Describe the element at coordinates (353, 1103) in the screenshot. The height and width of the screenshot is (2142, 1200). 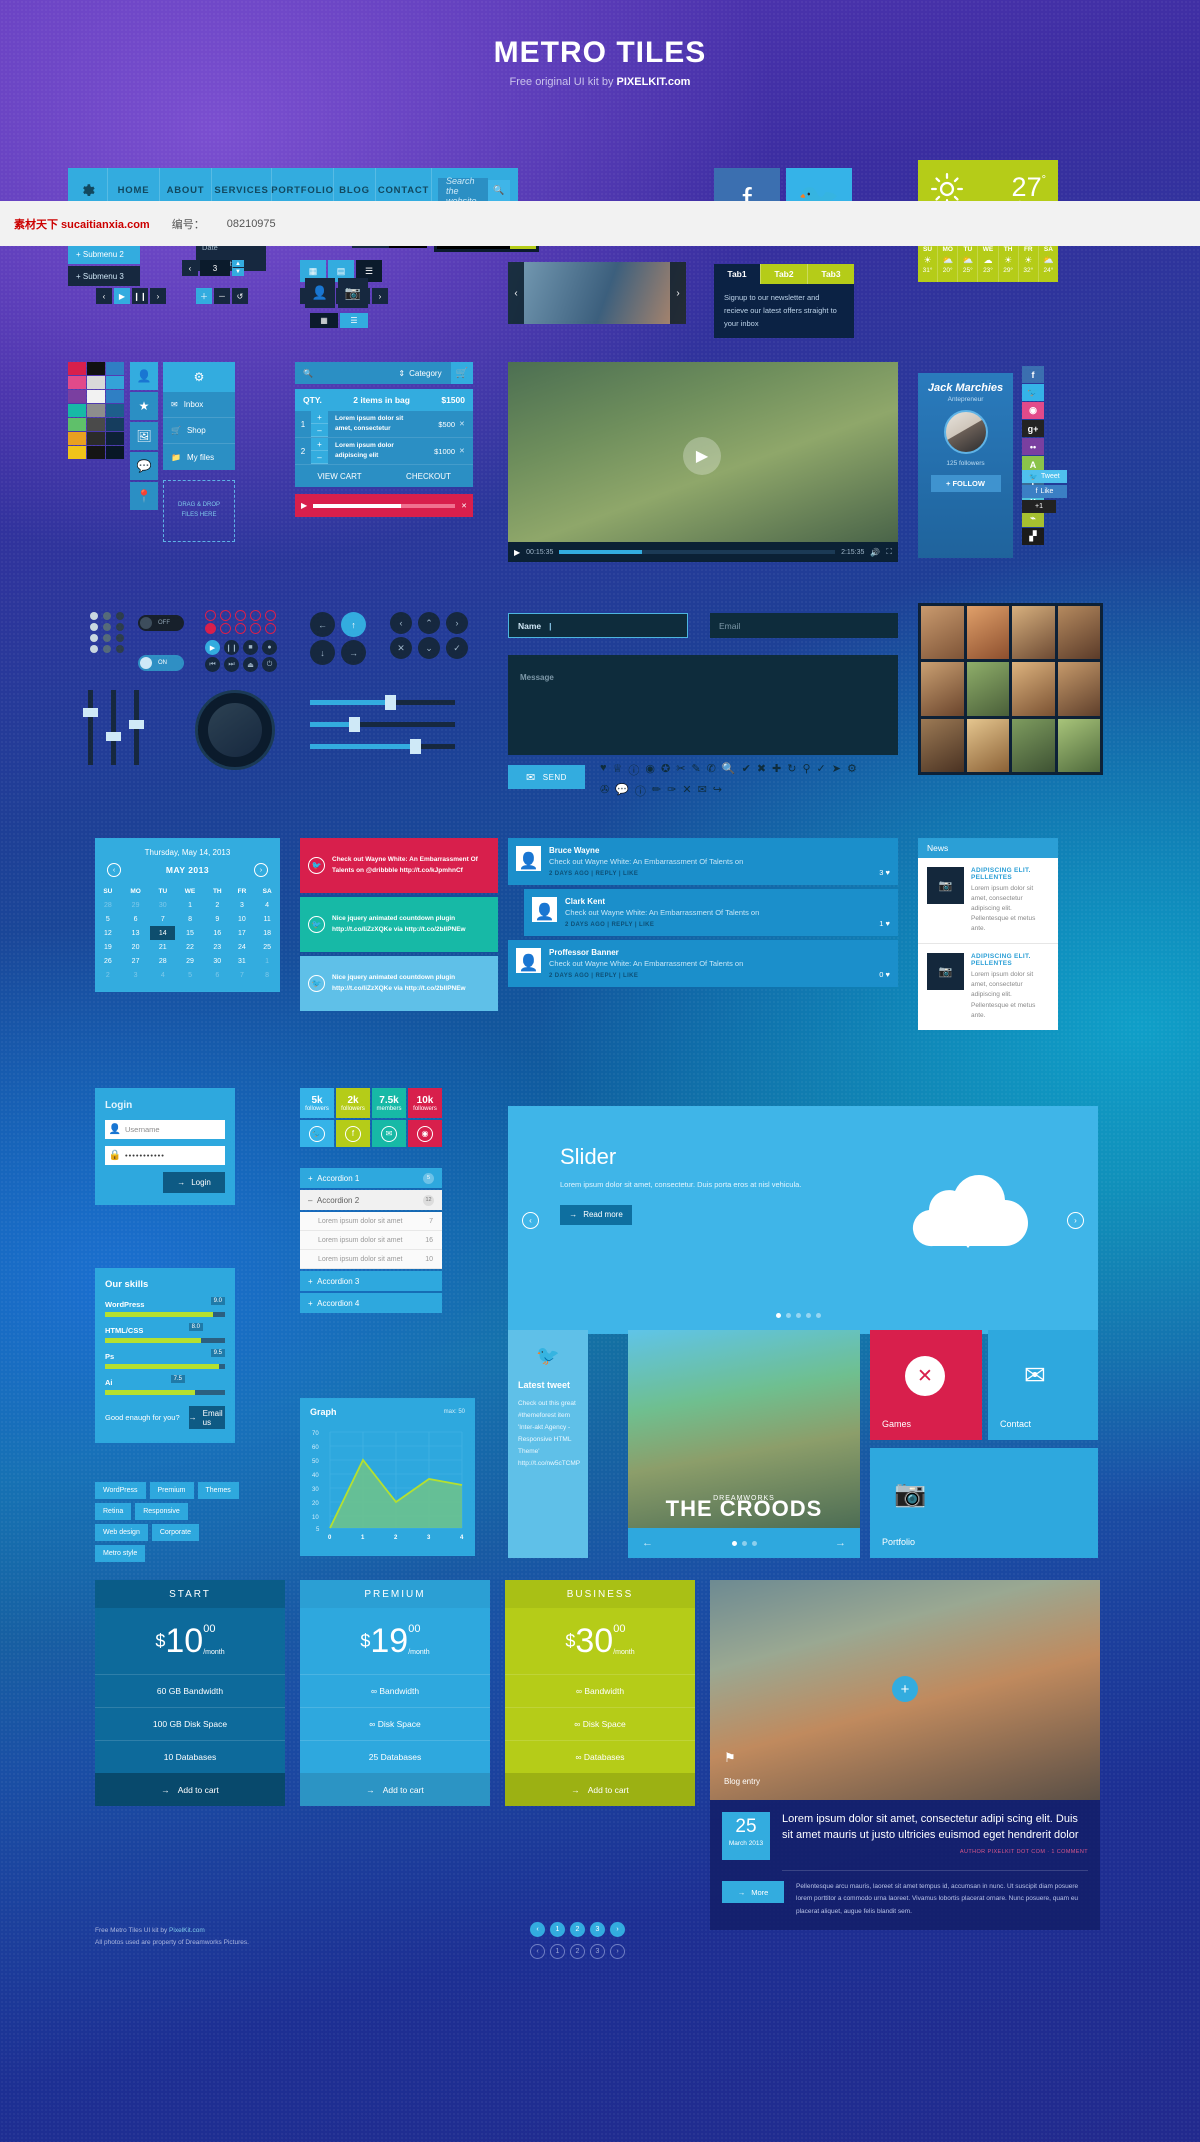
I see `counter-tile: 2k followers` at that location.